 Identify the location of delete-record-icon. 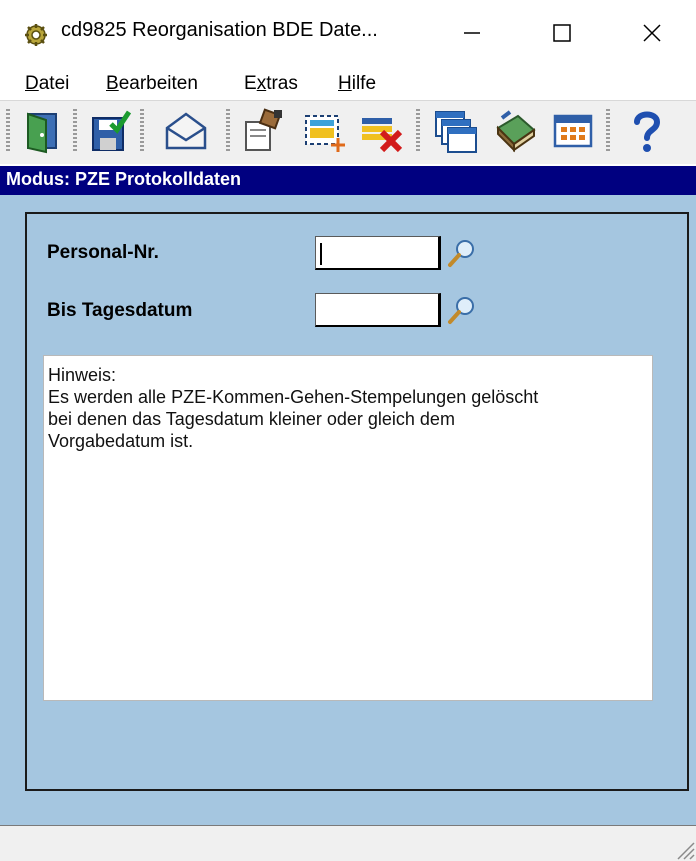
(382, 135).